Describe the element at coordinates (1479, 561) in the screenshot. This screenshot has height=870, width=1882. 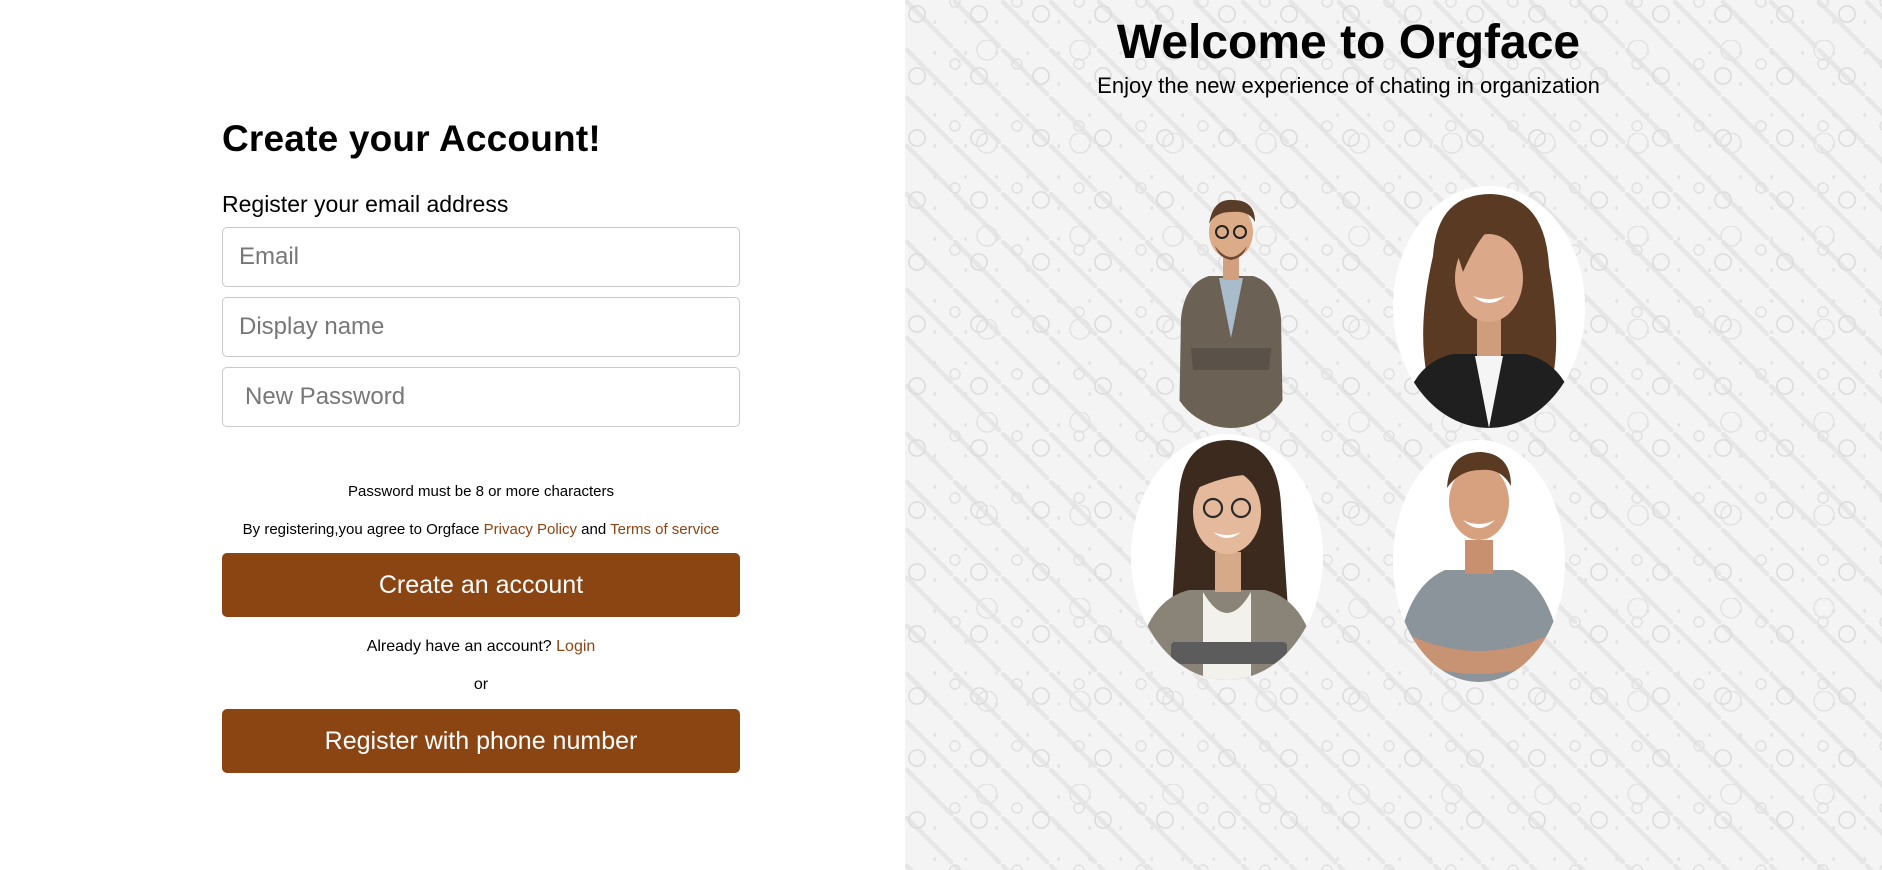
I see `person-man-grey-shirt-image` at that location.